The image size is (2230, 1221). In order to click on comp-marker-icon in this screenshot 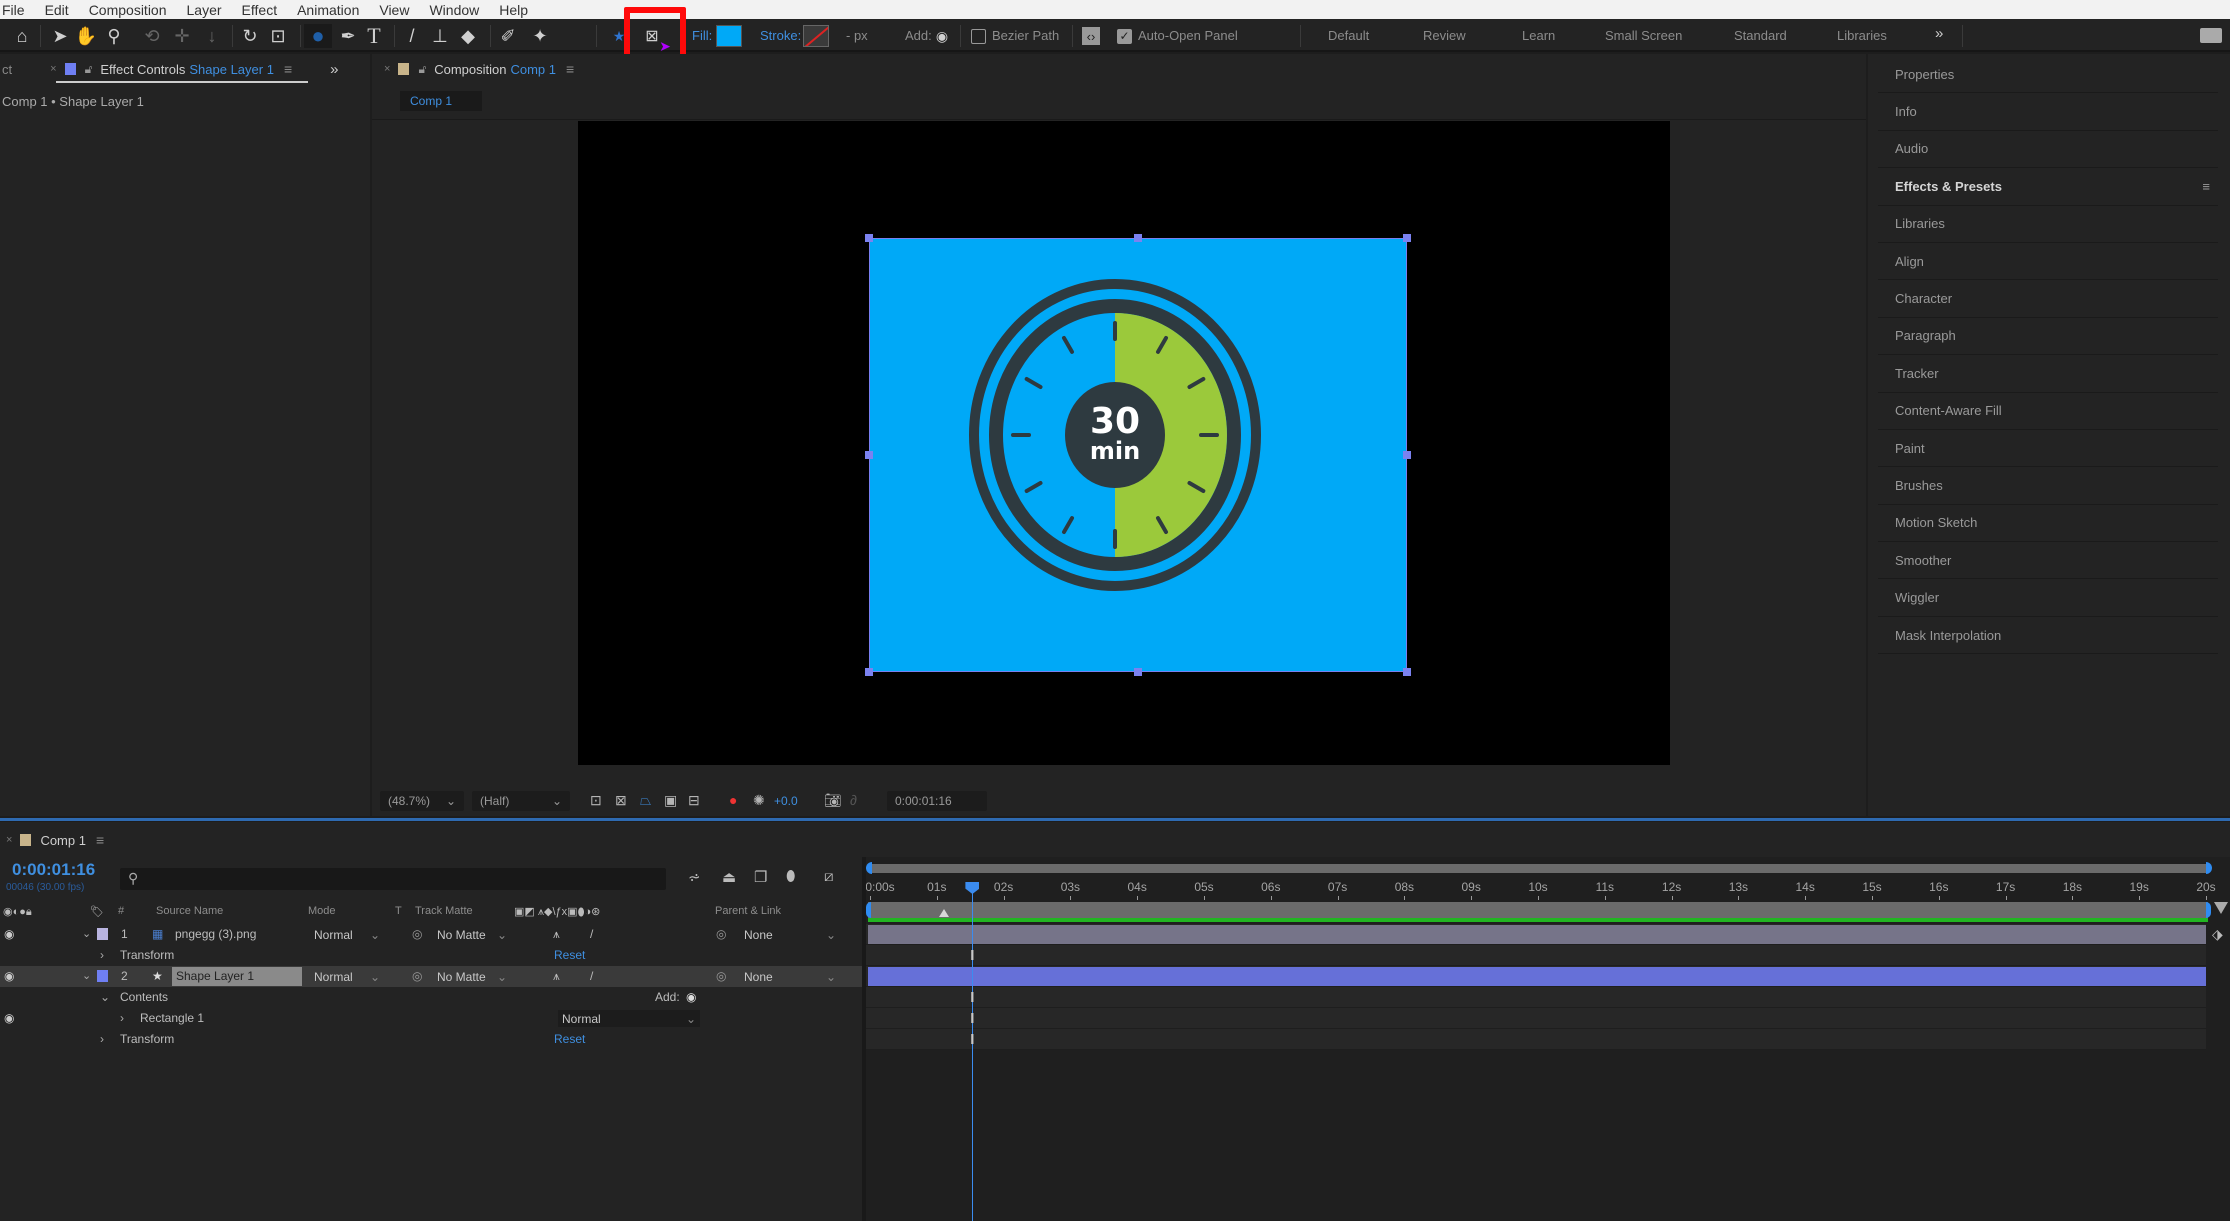, I will do `click(944, 913)`.